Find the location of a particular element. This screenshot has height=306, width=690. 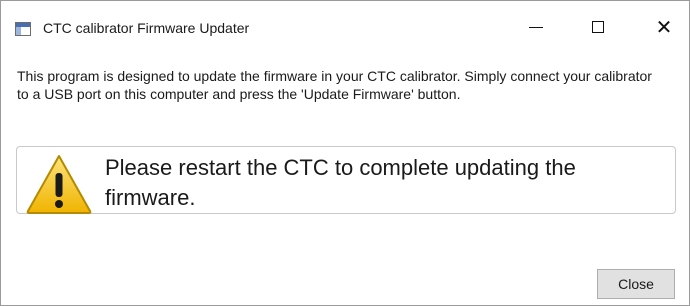

app-icon is located at coordinates (23, 29).